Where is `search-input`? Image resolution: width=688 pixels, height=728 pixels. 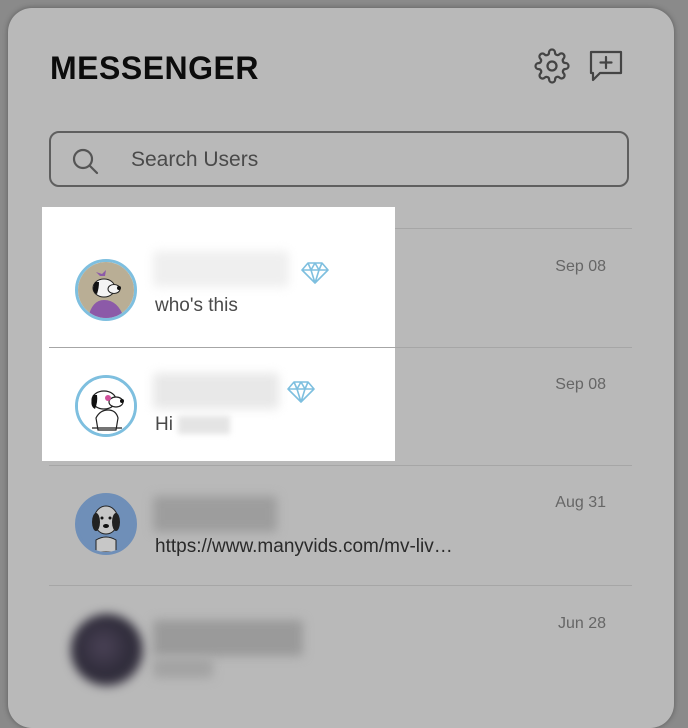 search-input is located at coordinates (371, 160).